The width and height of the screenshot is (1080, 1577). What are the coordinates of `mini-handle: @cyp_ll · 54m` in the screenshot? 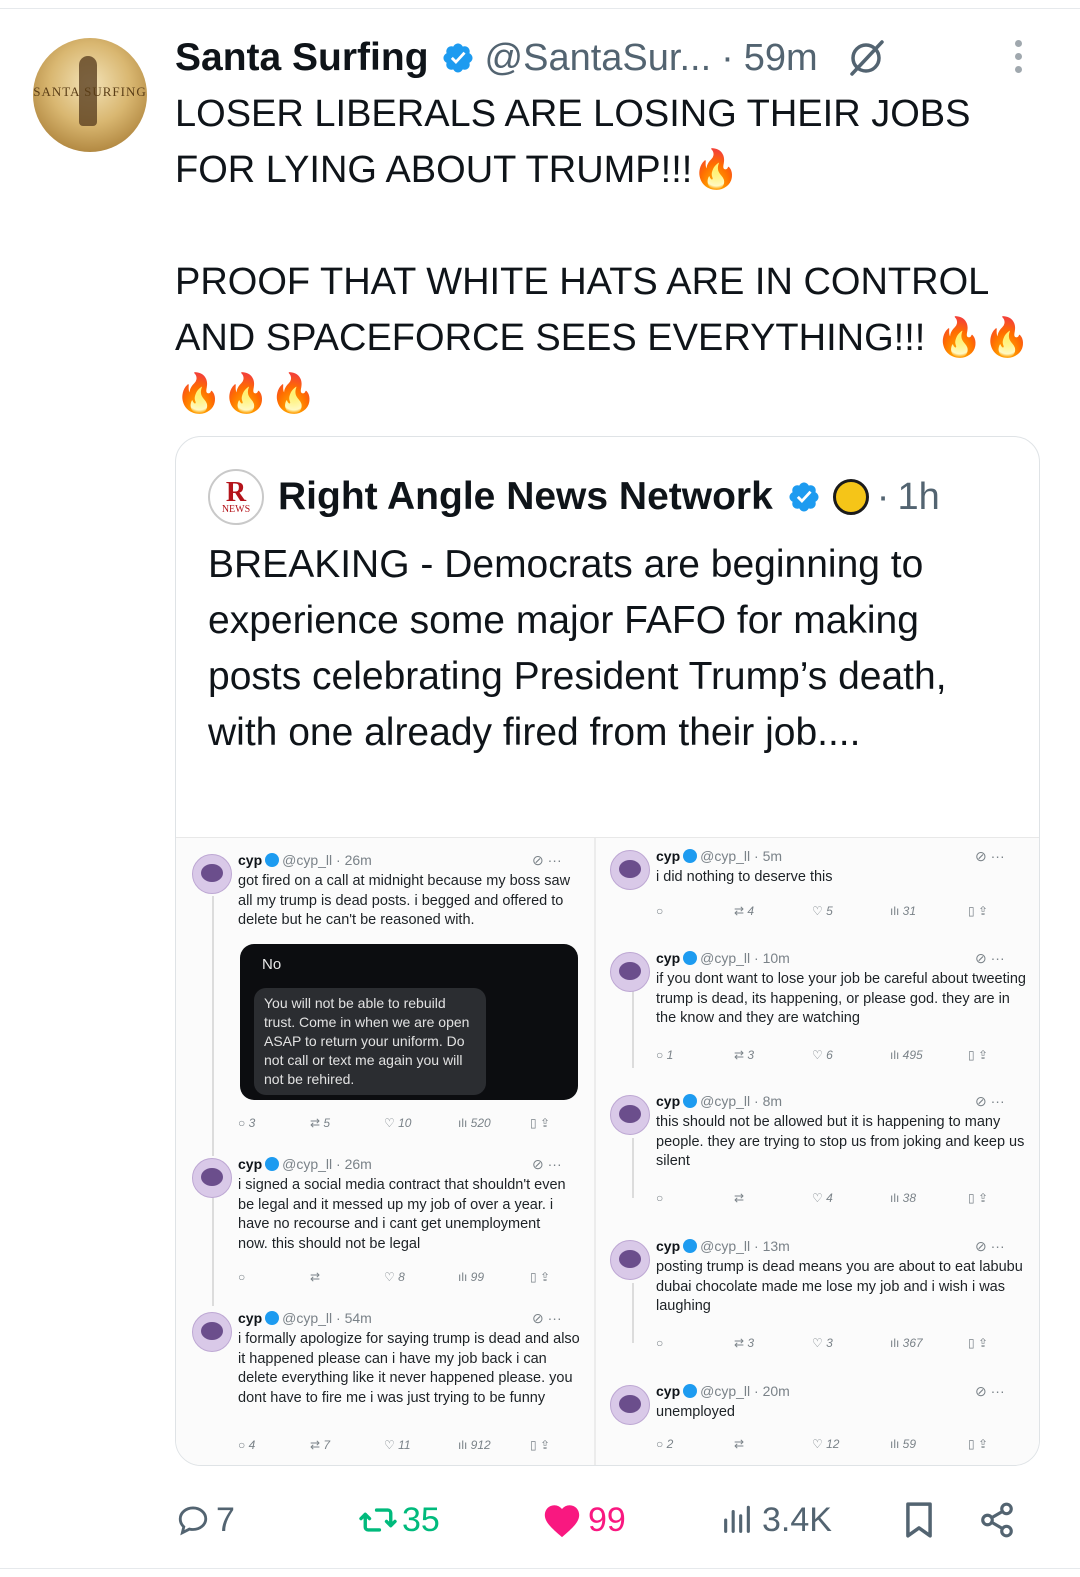 It's located at (327, 1318).